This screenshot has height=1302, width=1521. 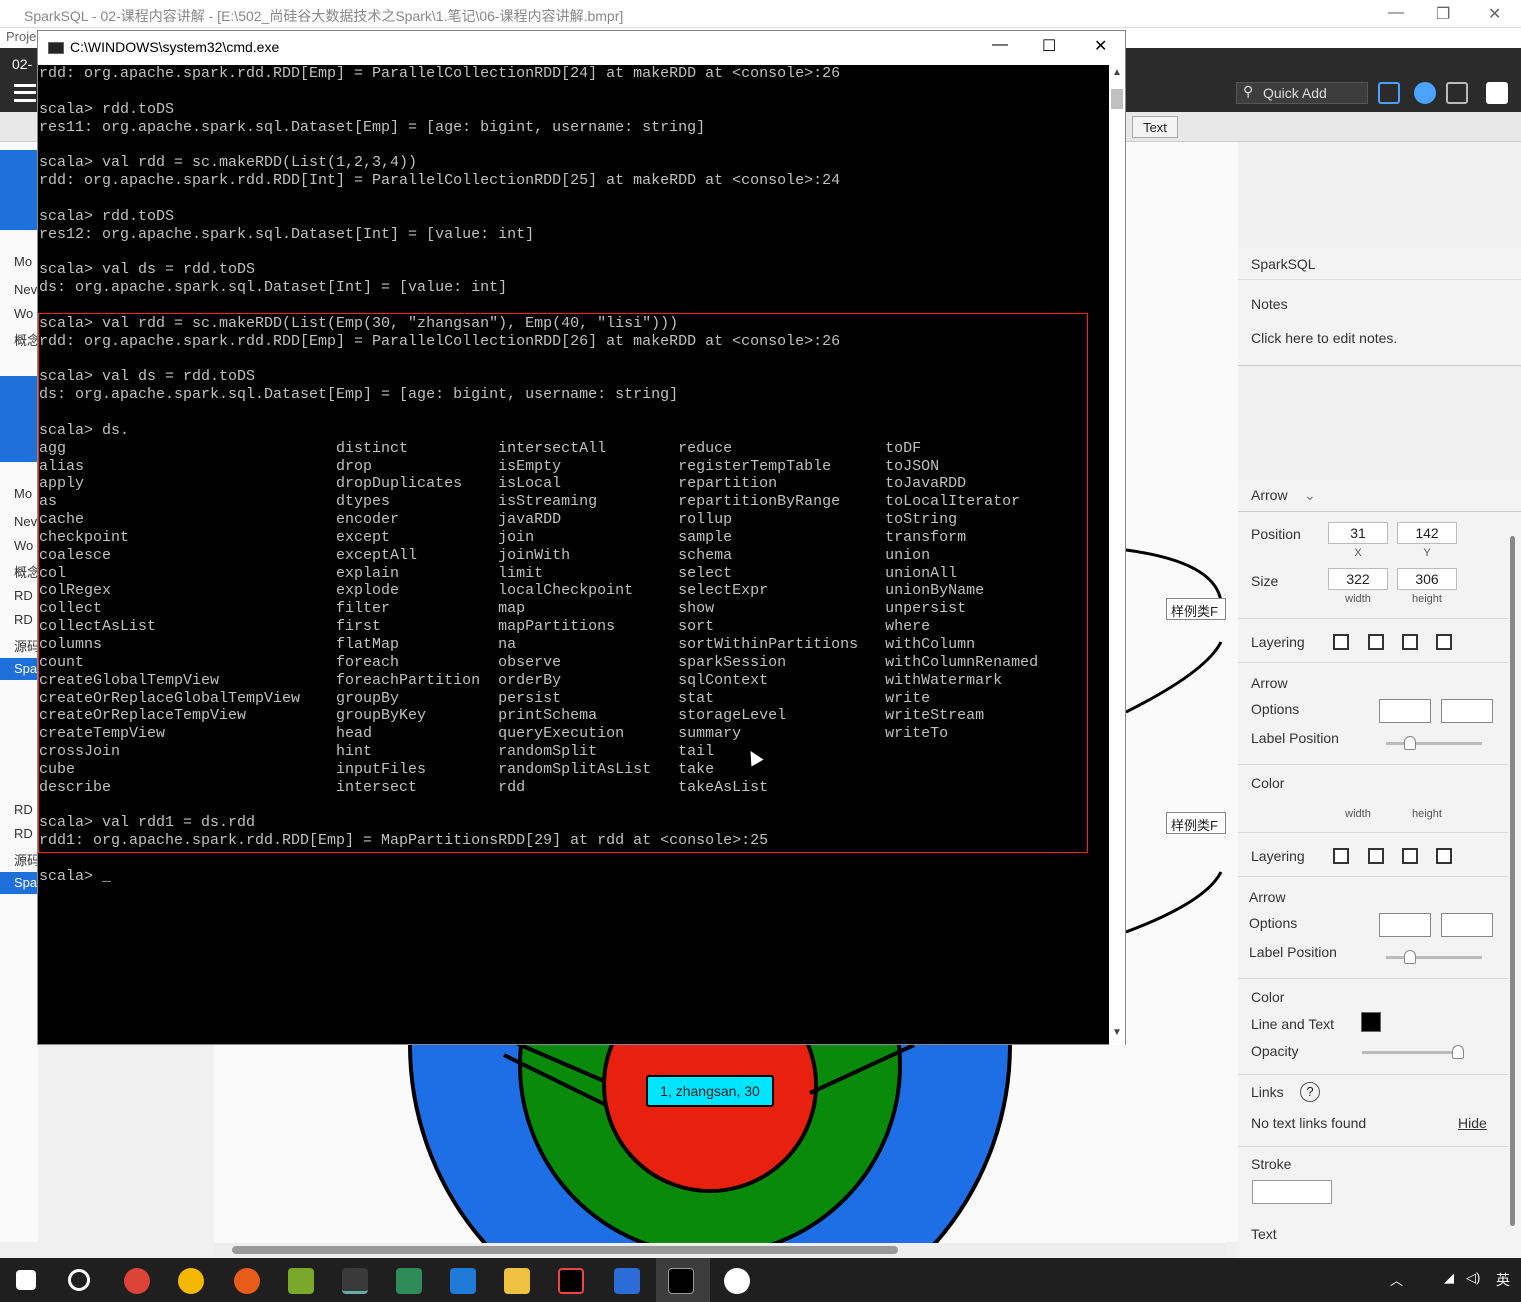 What do you see at coordinates (1324, 338) in the screenshot?
I see `notes-edit-link: Click here to edit notes.` at bounding box center [1324, 338].